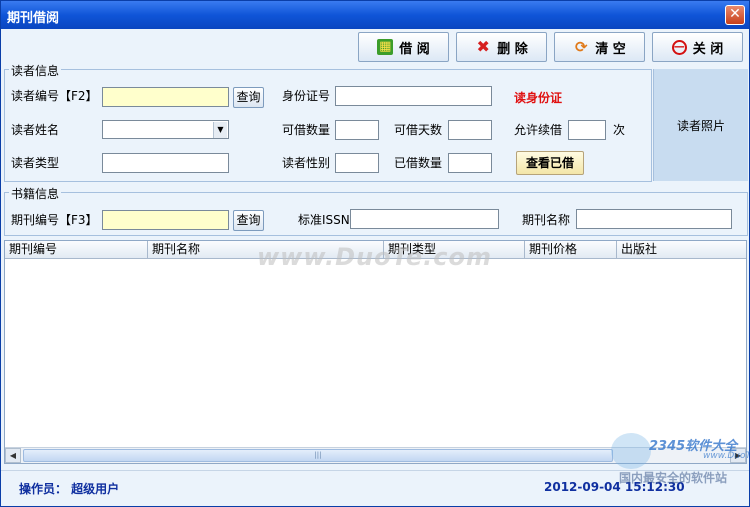 The width and height of the screenshot is (750, 507). Describe the element at coordinates (374, 257) in the screenshot. I see `center-watermark: www.DuoTe.com` at that location.